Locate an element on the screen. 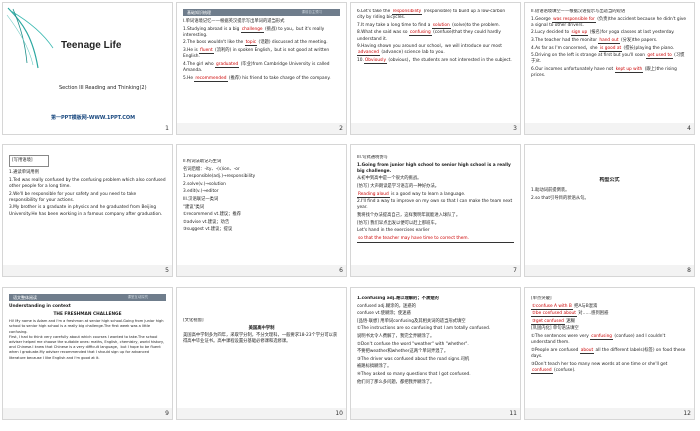 Image resolution: width=700 pixels, height=431 pixels. text-line: III.汉语联记一类词 is located at coordinates (201, 199).